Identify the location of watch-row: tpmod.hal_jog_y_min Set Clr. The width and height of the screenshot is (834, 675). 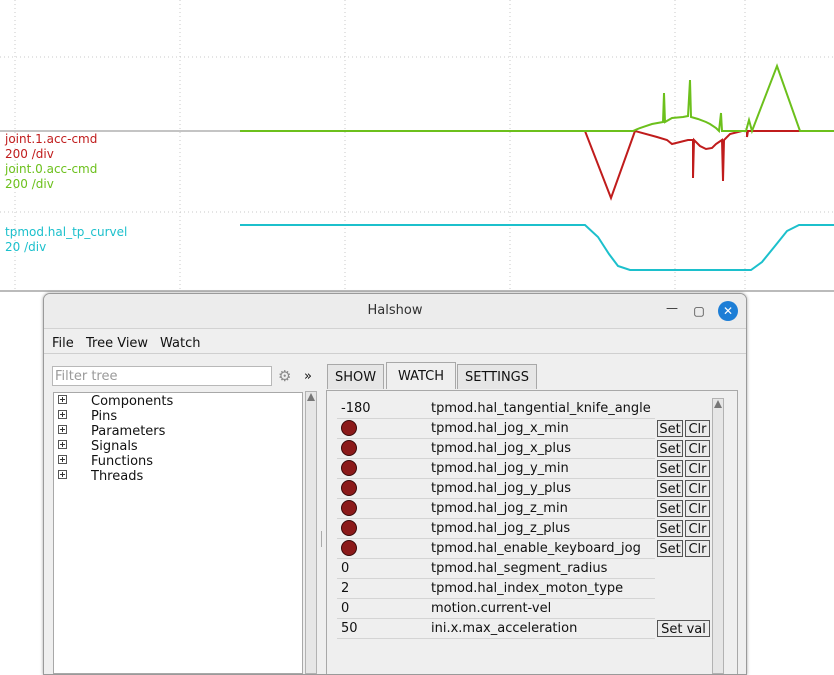
(526, 469).